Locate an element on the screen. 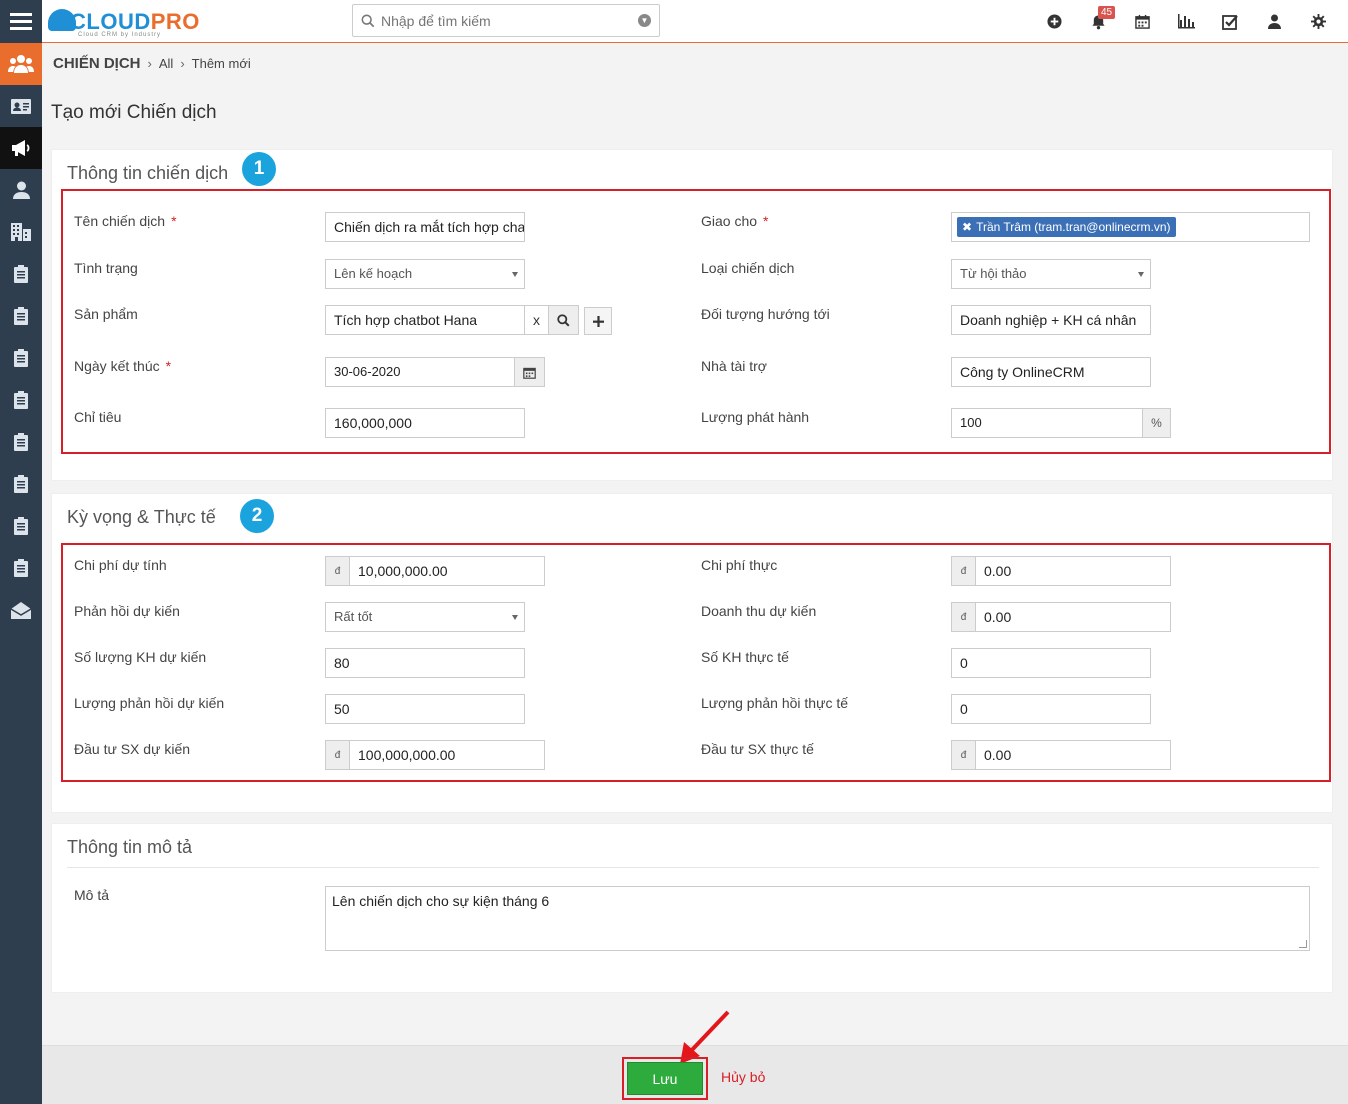  expected-response-count-input: 50 is located at coordinates (425, 709).